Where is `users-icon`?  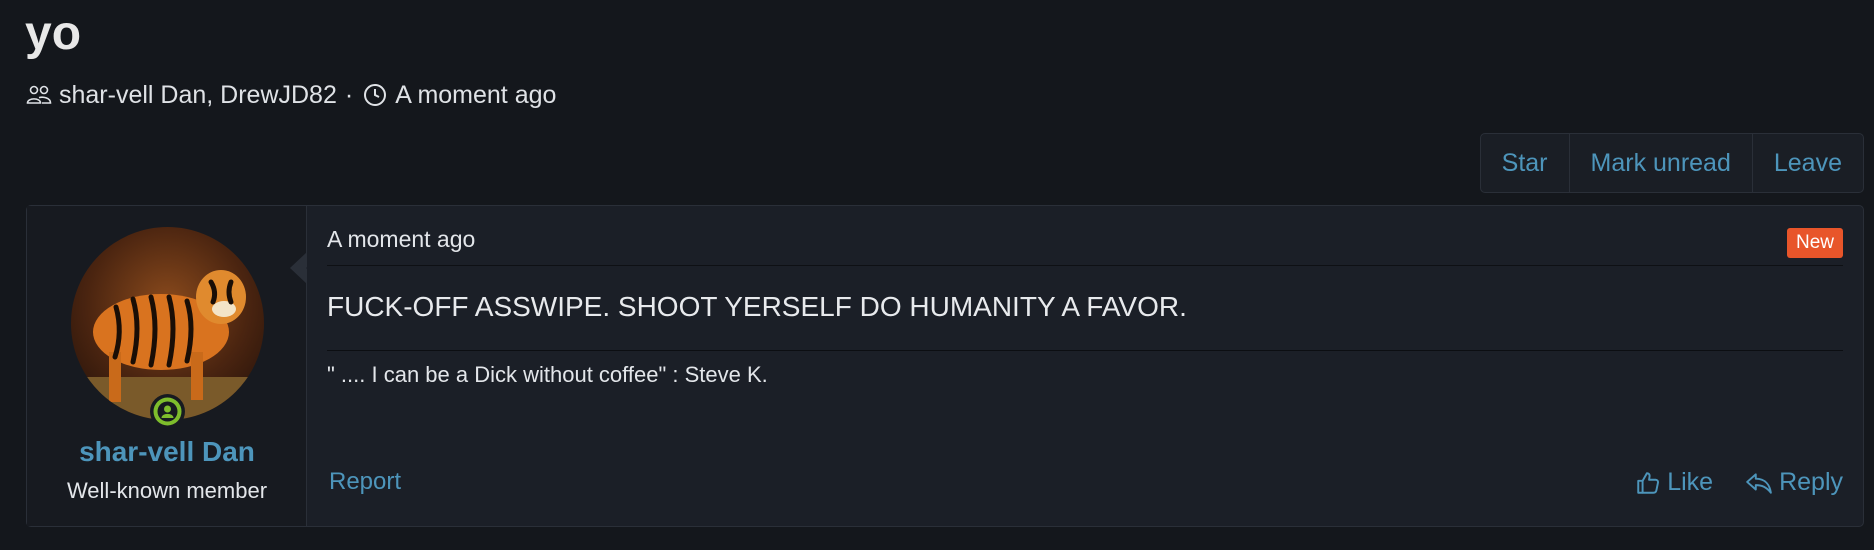 users-icon is located at coordinates (39, 95).